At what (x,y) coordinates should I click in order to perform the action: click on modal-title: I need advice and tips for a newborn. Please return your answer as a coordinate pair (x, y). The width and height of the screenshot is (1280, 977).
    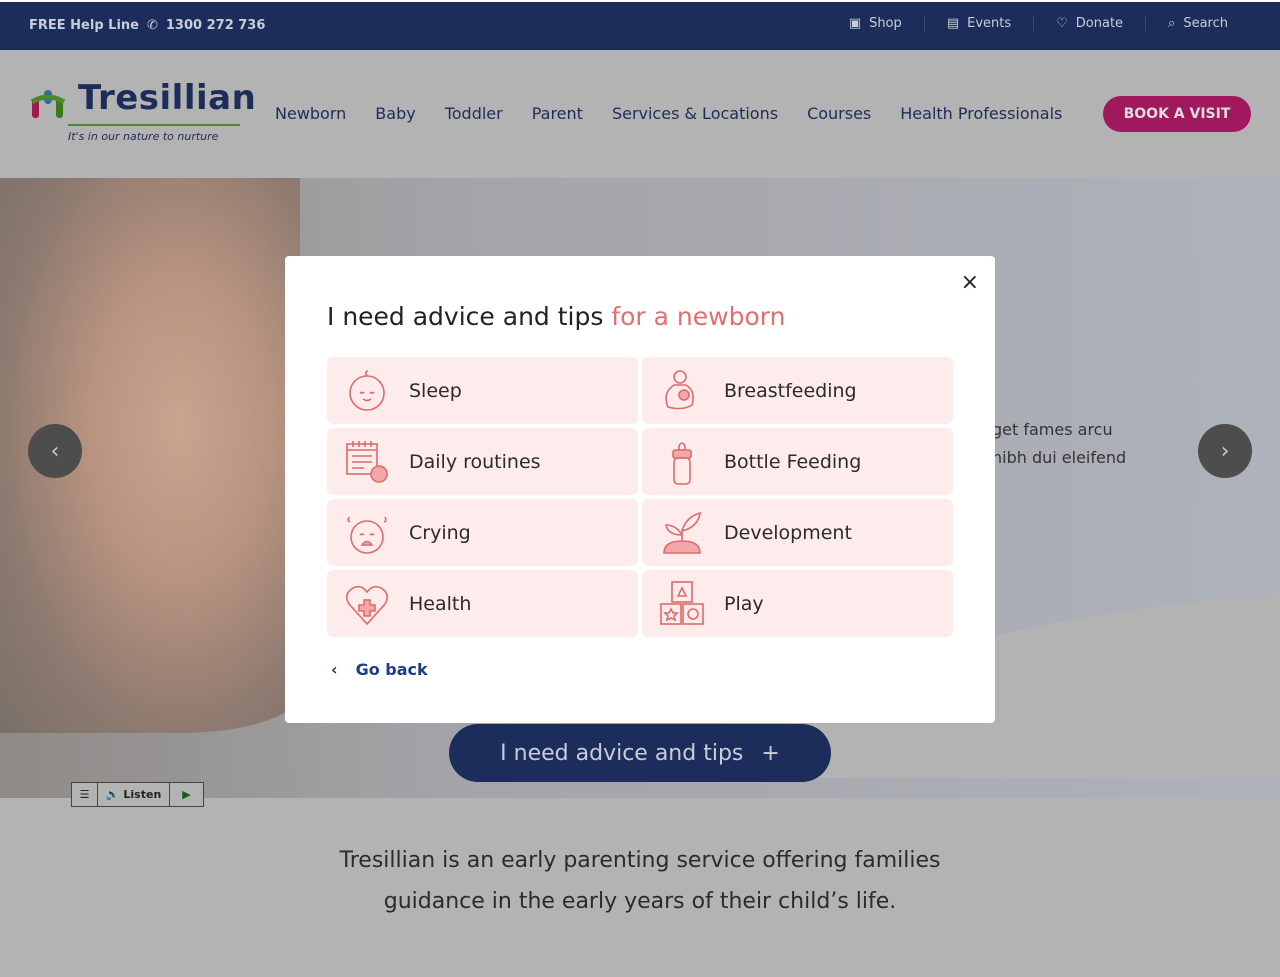
    Looking at the image, I should click on (556, 316).